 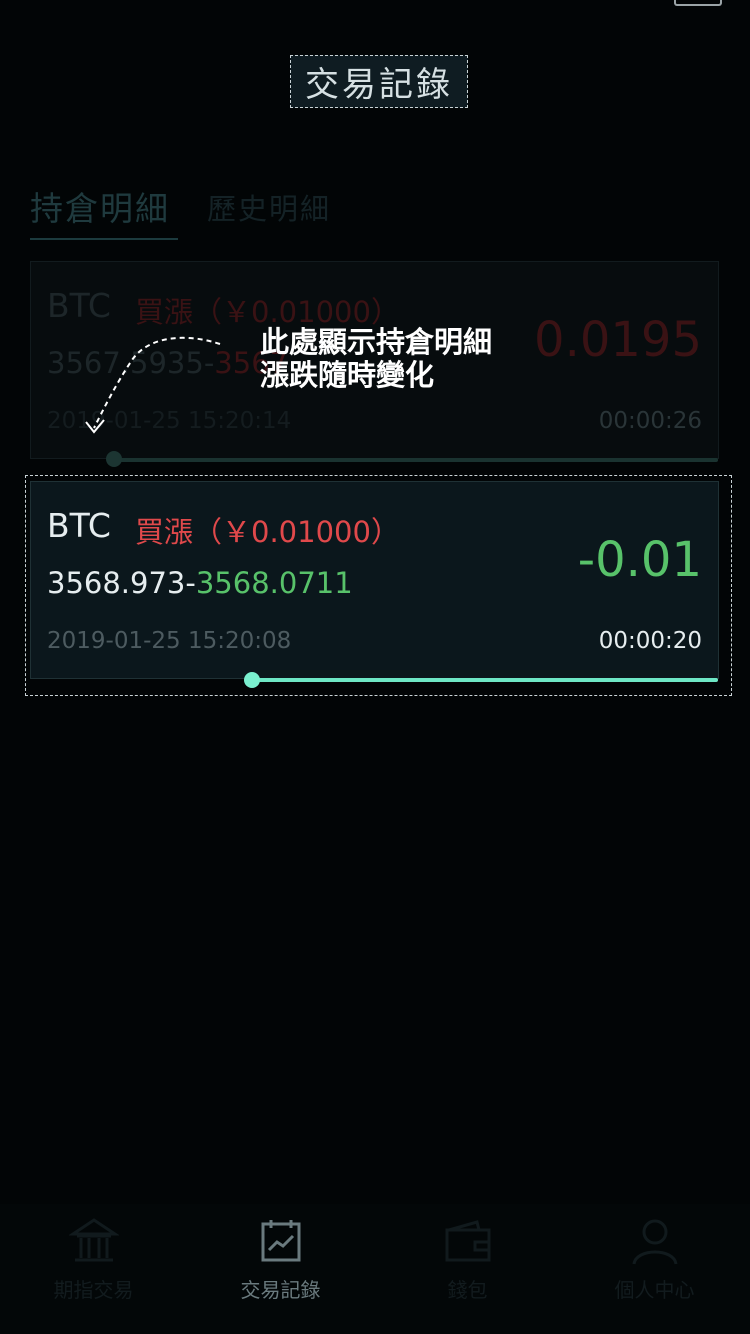 I want to click on tabbar-label: 個人中心, so click(x=654, y=1290).